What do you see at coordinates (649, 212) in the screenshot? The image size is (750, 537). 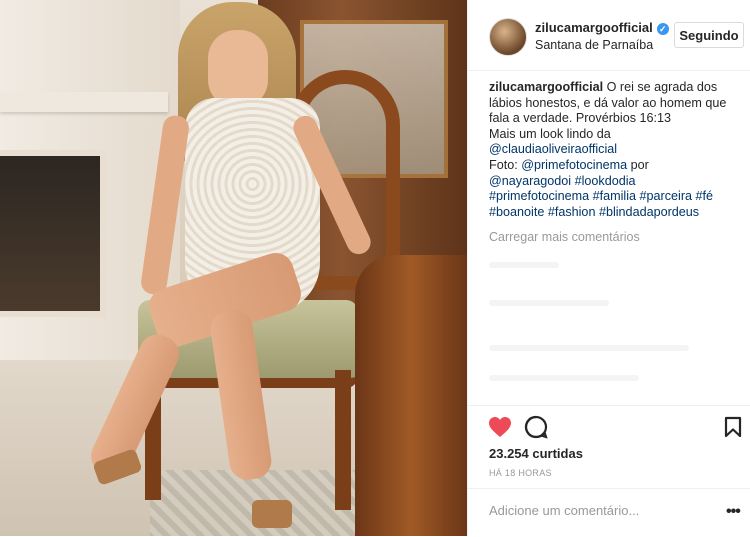 I see `caption-hashtag: #blindadapordeus` at bounding box center [649, 212].